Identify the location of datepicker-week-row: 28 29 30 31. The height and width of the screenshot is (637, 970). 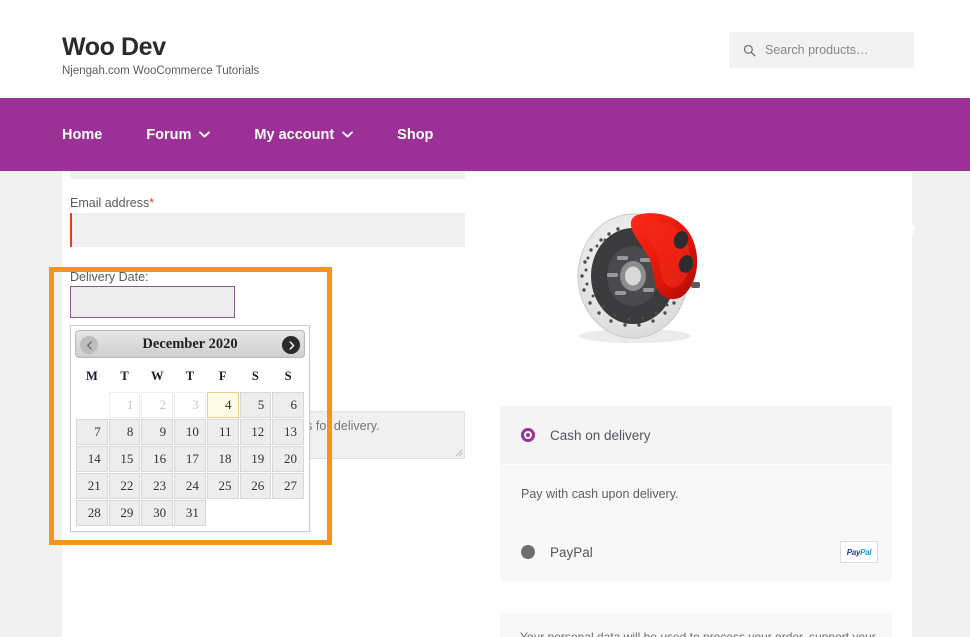
(190, 513).